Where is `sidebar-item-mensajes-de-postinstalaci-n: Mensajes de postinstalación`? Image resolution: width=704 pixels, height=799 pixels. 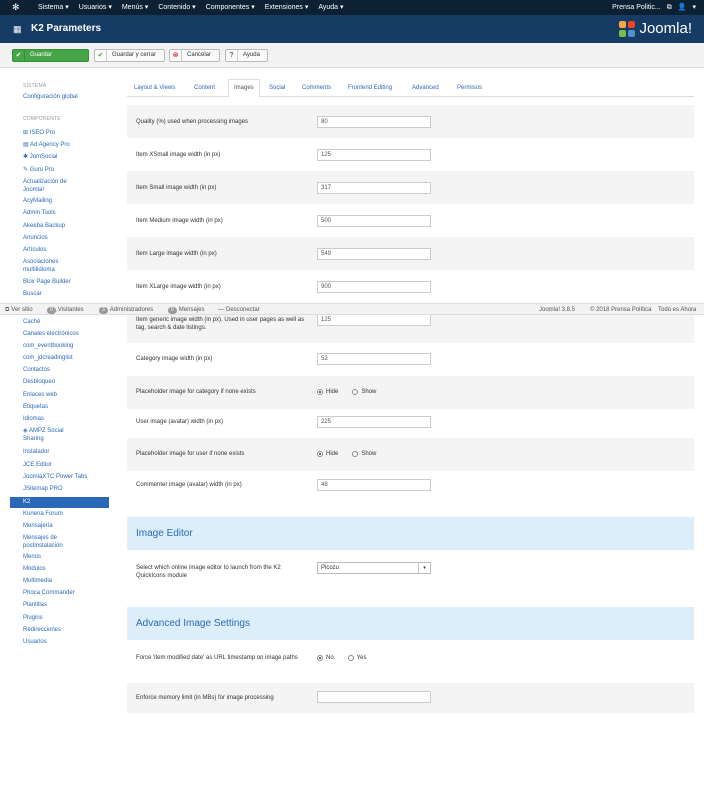
sidebar-item-mensajes-de-postinstalaci-n: Mensajes de postinstalación is located at coordinates (53, 542).